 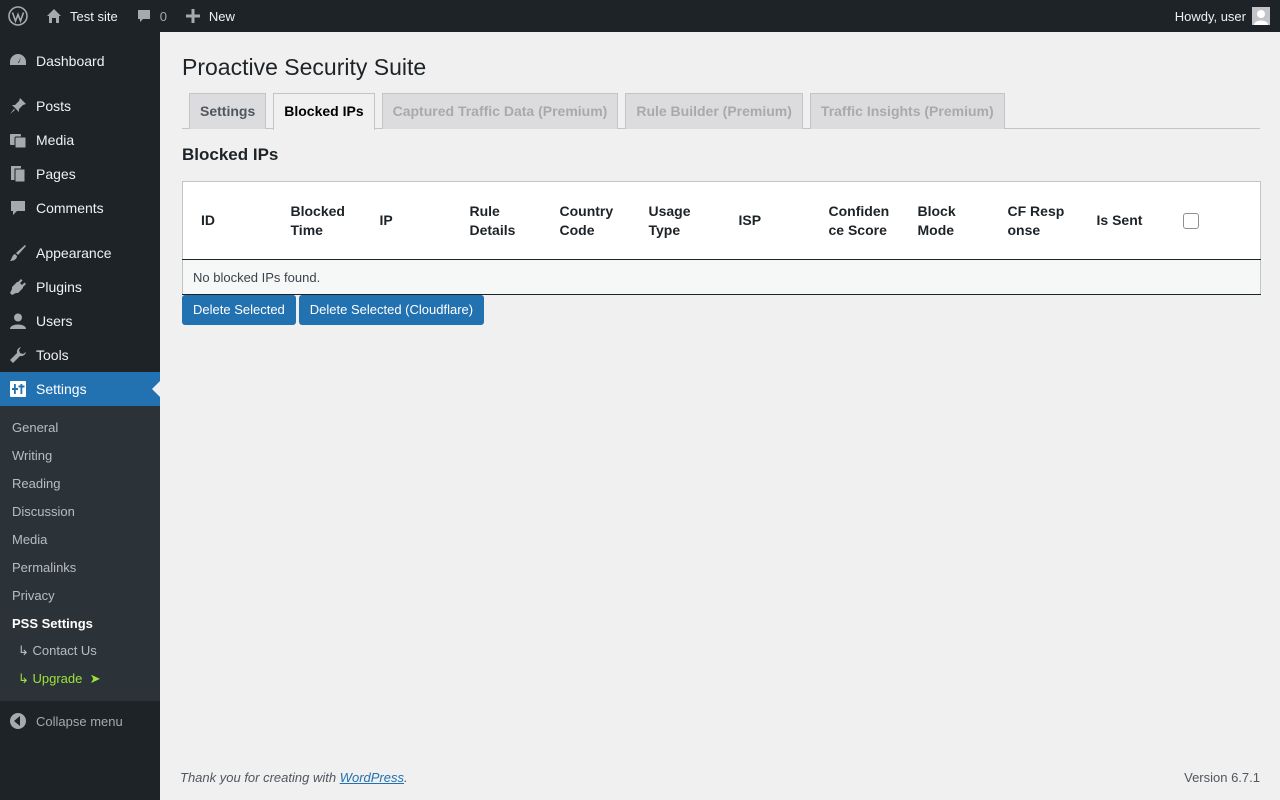 I want to click on submenu-pss-settings: PSS Settings, so click(x=80, y=623).